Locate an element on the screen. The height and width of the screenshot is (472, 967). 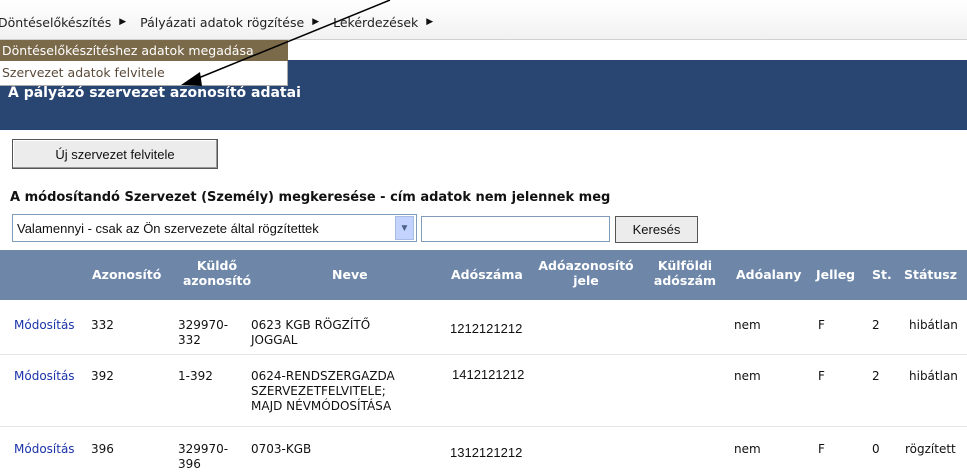
cell-adoszam: 1412121212 is located at coordinates (535, 375).